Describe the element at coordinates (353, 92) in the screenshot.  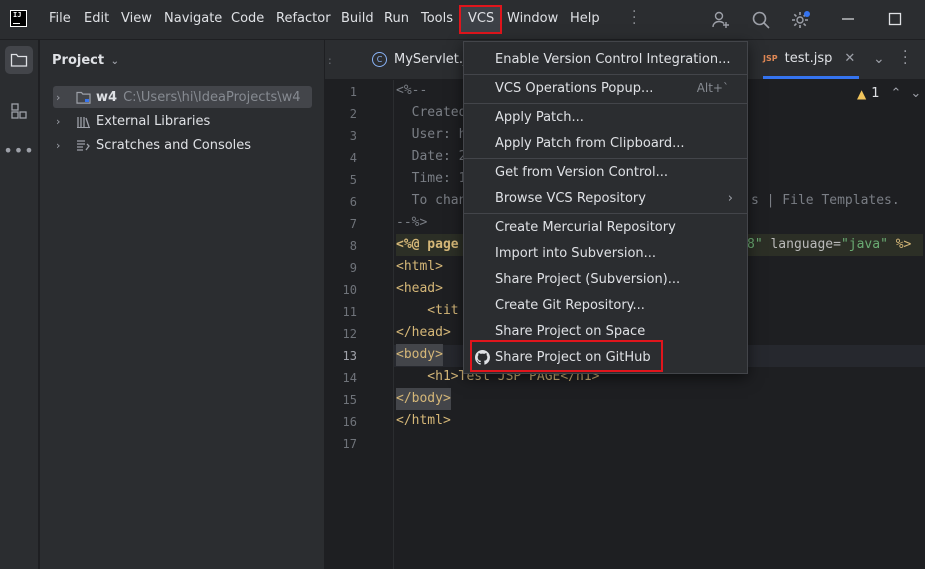
I see `line-number: 1` at that location.